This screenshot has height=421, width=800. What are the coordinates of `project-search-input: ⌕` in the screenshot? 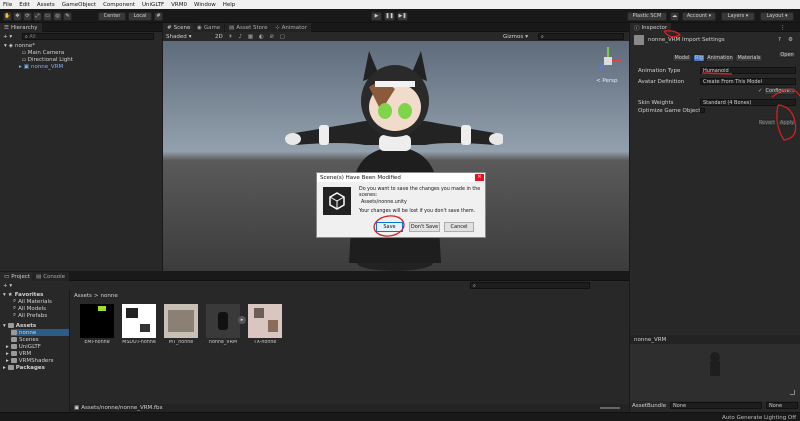 It's located at (530, 285).